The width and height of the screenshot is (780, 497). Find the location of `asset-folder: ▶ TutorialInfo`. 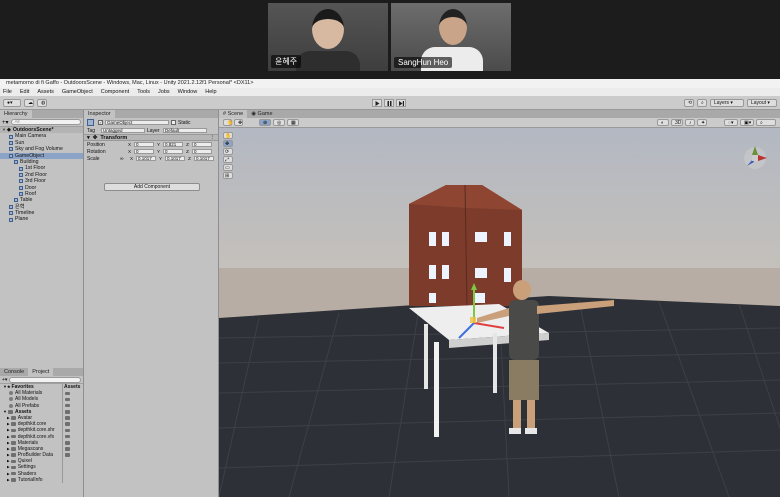

asset-folder: ▶ TutorialInfo is located at coordinates (31, 480).